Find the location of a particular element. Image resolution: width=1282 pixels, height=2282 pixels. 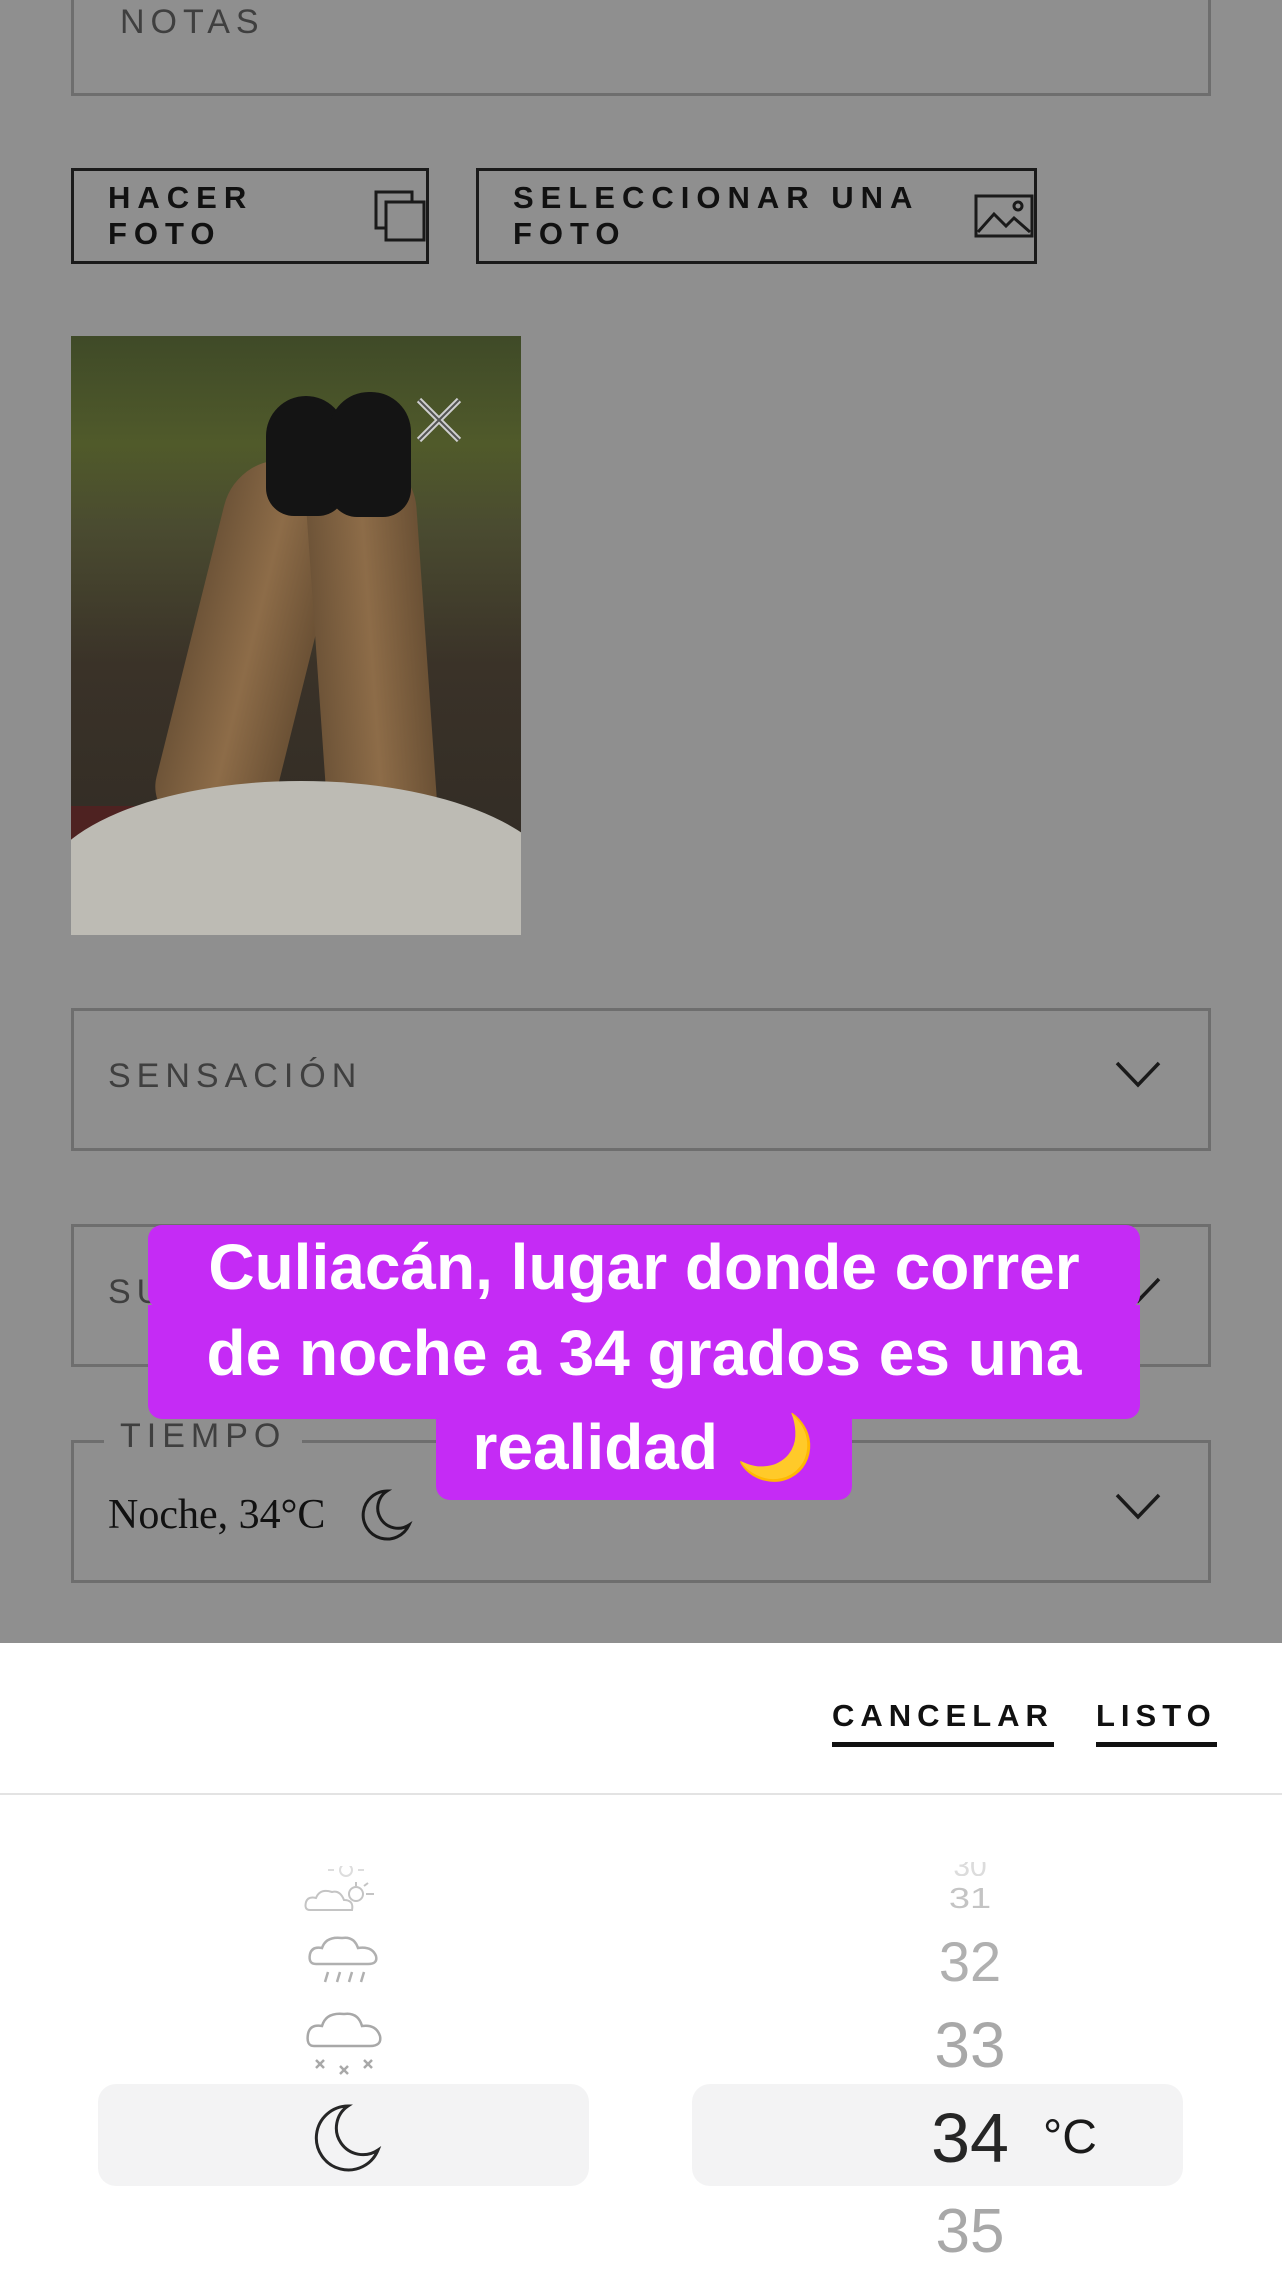

weather-label: TIEMPO is located at coordinates (203, 1436).